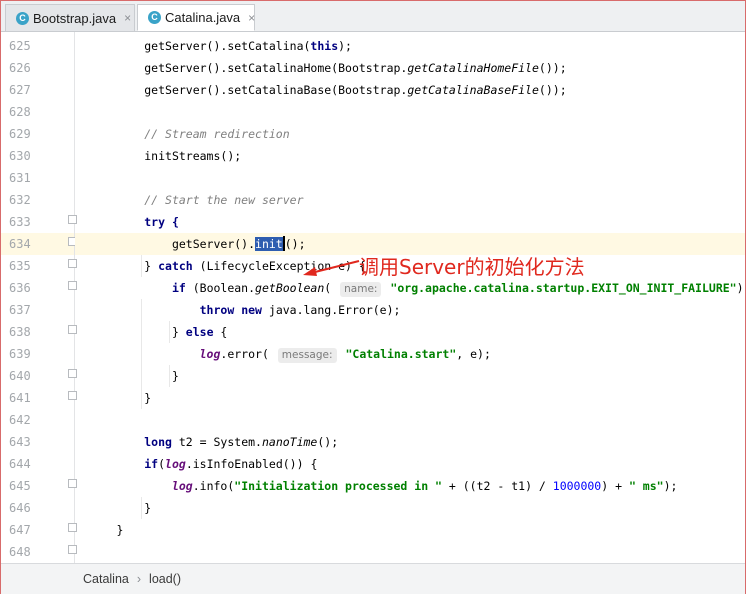  Describe the element at coordinates (20, 266) in the screenshot. I see `line-number: 635` at that location.